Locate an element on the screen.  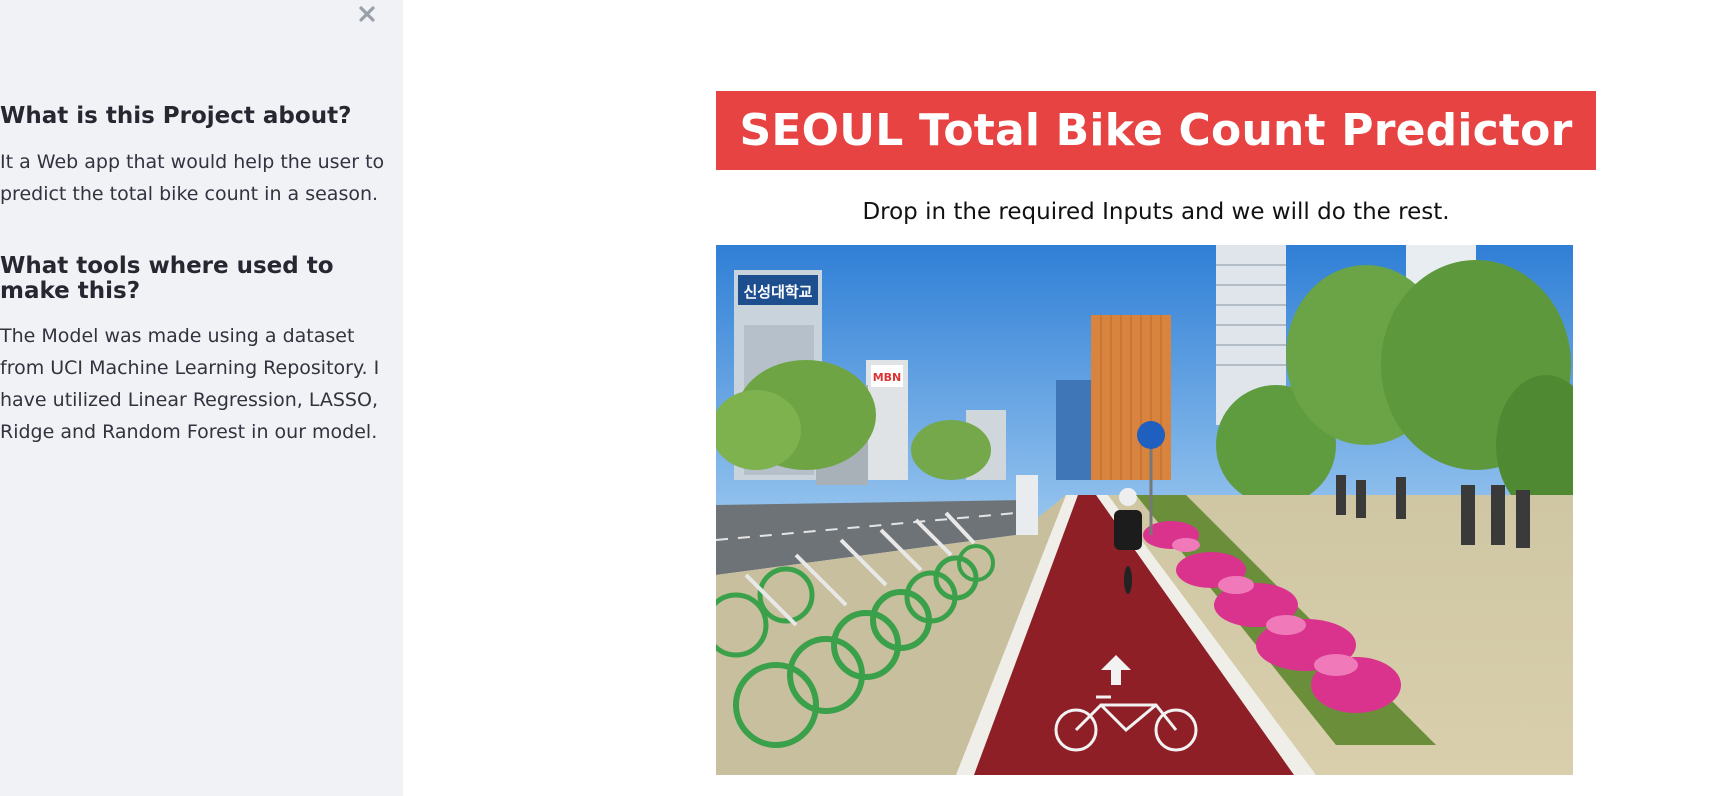
page-title: SEOUL Total Bike Count Predictor is located at coordinates (1156, 130).